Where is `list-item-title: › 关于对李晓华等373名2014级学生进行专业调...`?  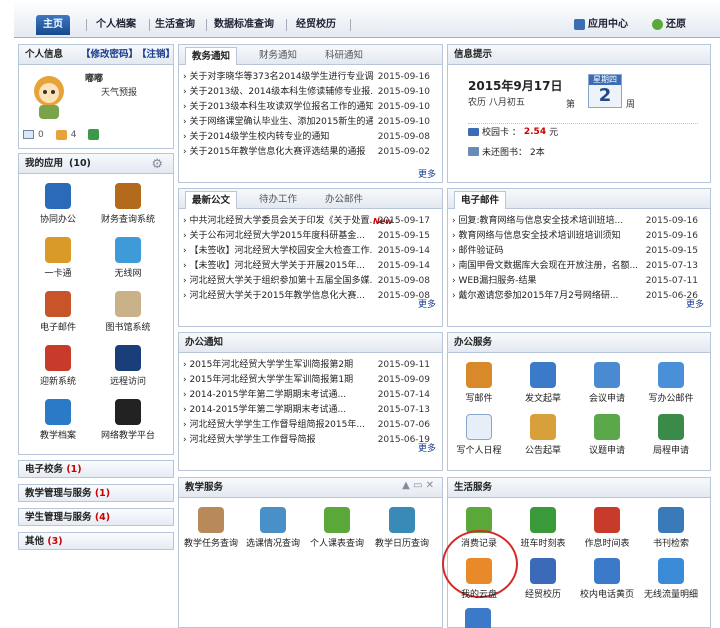 list-item-title: › 关于对李晓华等373名2014级学生进行专业调... is located at coordinates (278, 77).